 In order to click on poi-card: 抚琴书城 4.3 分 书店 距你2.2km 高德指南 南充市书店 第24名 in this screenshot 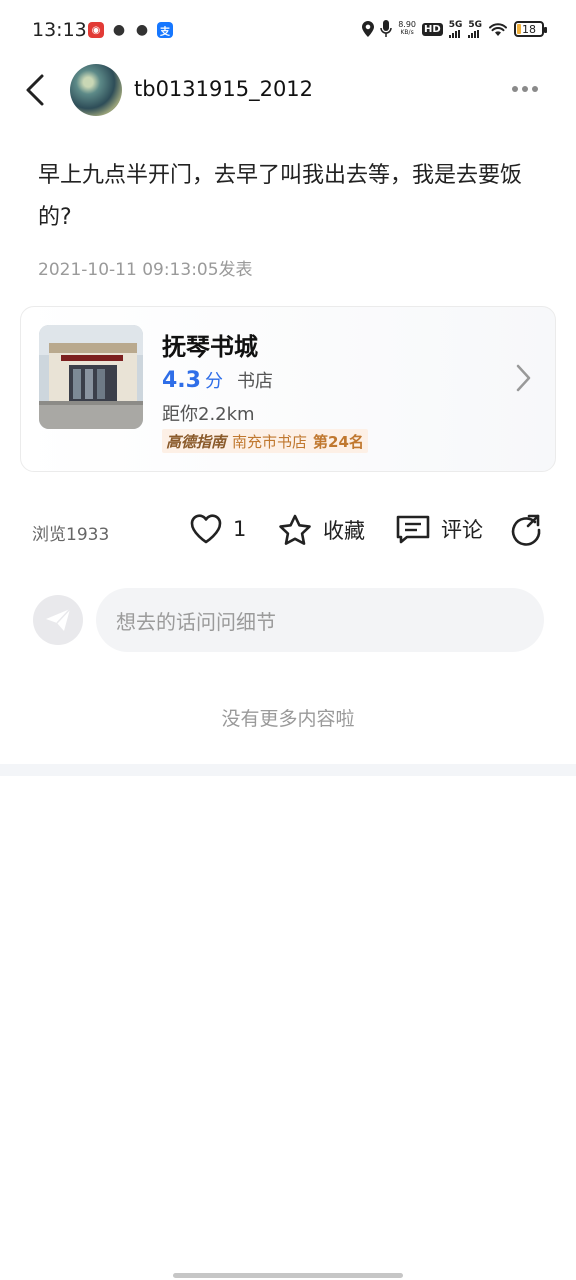, I will do `click(288, 389)`.